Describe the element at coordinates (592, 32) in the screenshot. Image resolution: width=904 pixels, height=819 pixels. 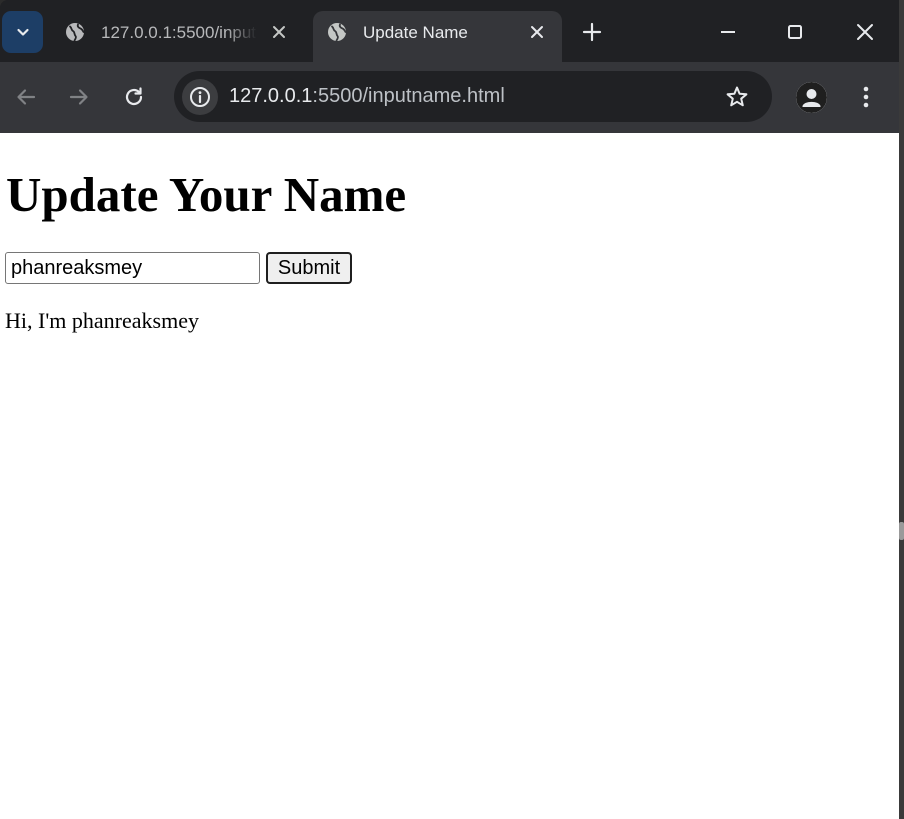
I see `plus-icon` at that location.